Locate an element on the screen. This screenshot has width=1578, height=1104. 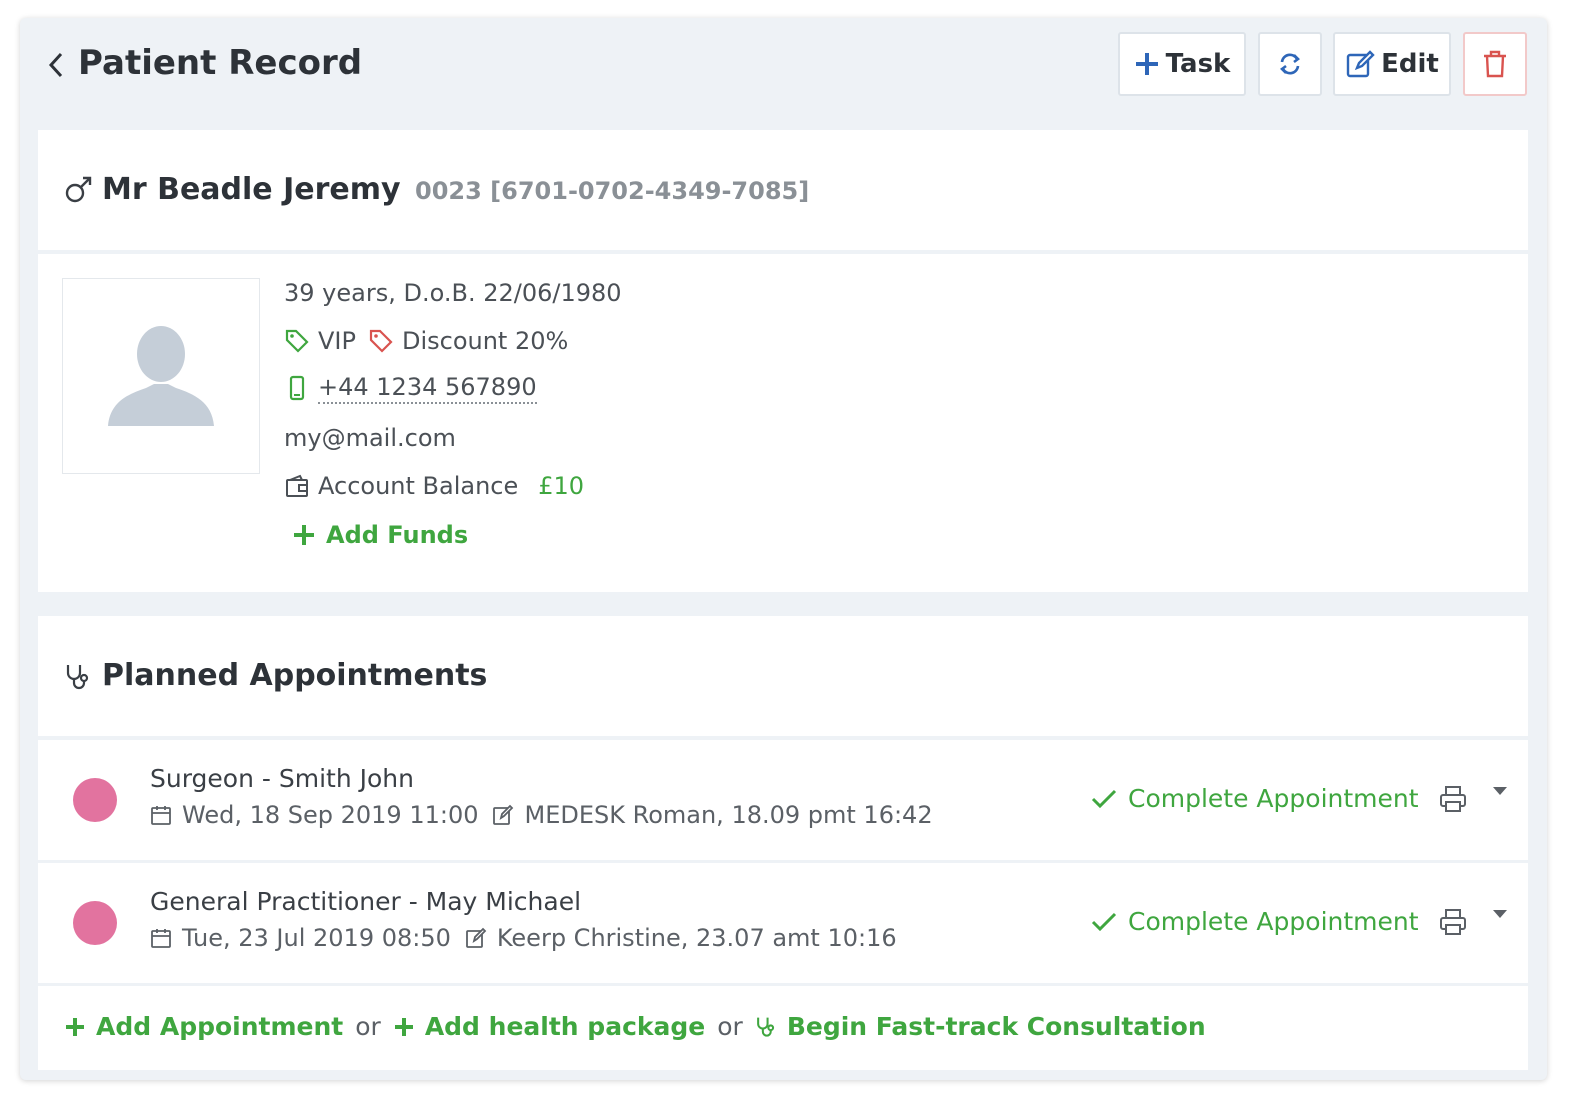
add-appointment-link: Add Appointment is located at coordinates (203, 1027).